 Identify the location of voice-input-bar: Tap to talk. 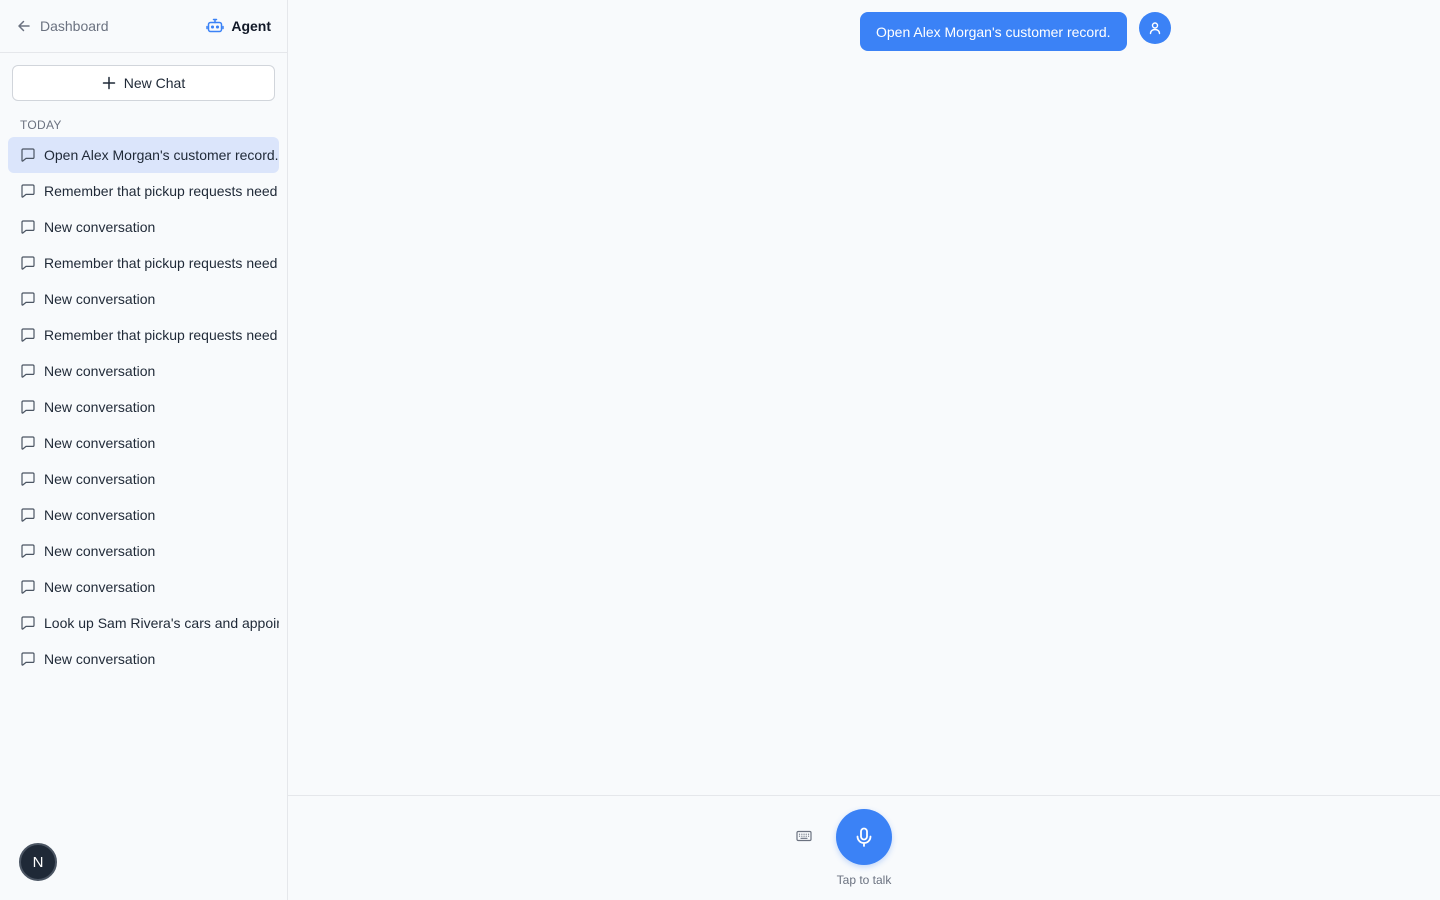
(864, 847).